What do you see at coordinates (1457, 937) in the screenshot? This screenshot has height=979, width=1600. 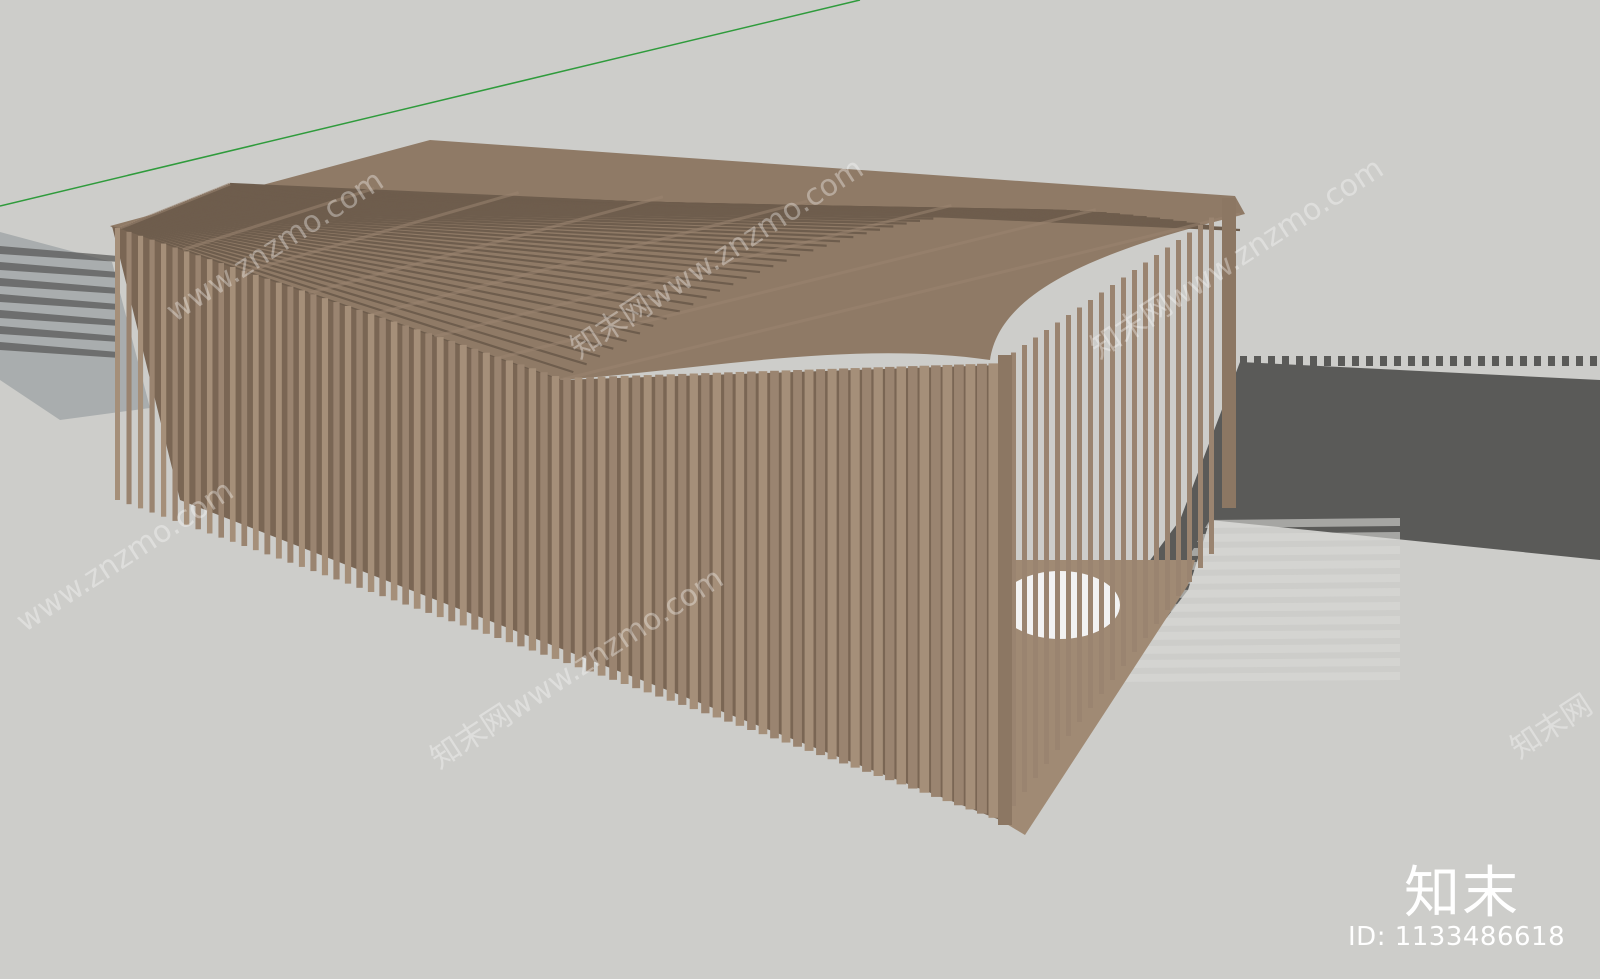 I see `model-id-label: ID: 1133486618` at bounding box center [1457, 937].